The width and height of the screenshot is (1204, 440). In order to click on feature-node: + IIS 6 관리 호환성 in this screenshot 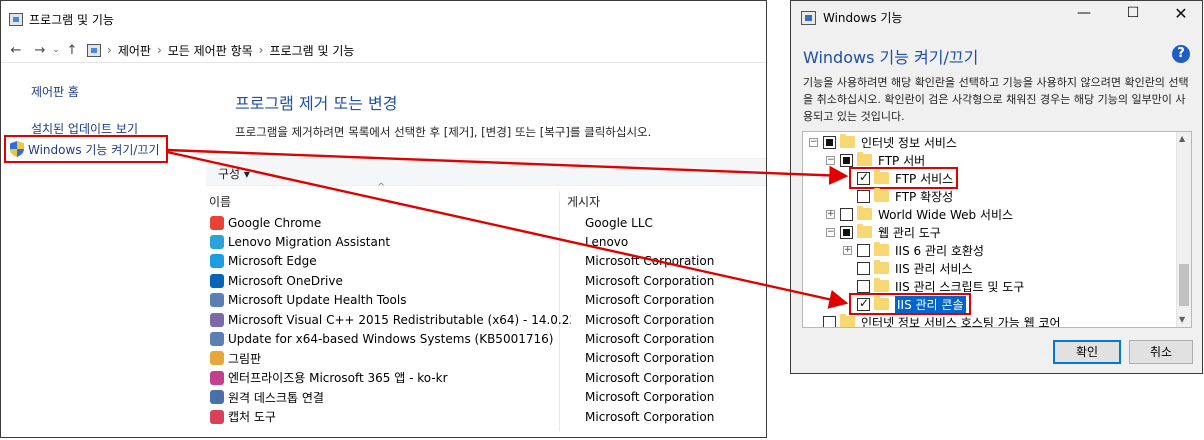, I will do `click(913, 250)`.